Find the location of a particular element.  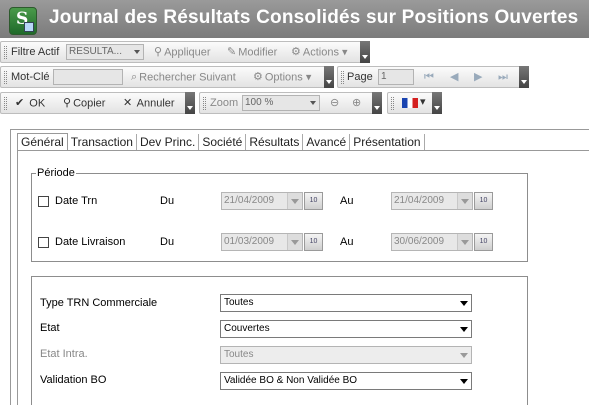

zoom-value: 100 % is located at coordinates (259, 102).